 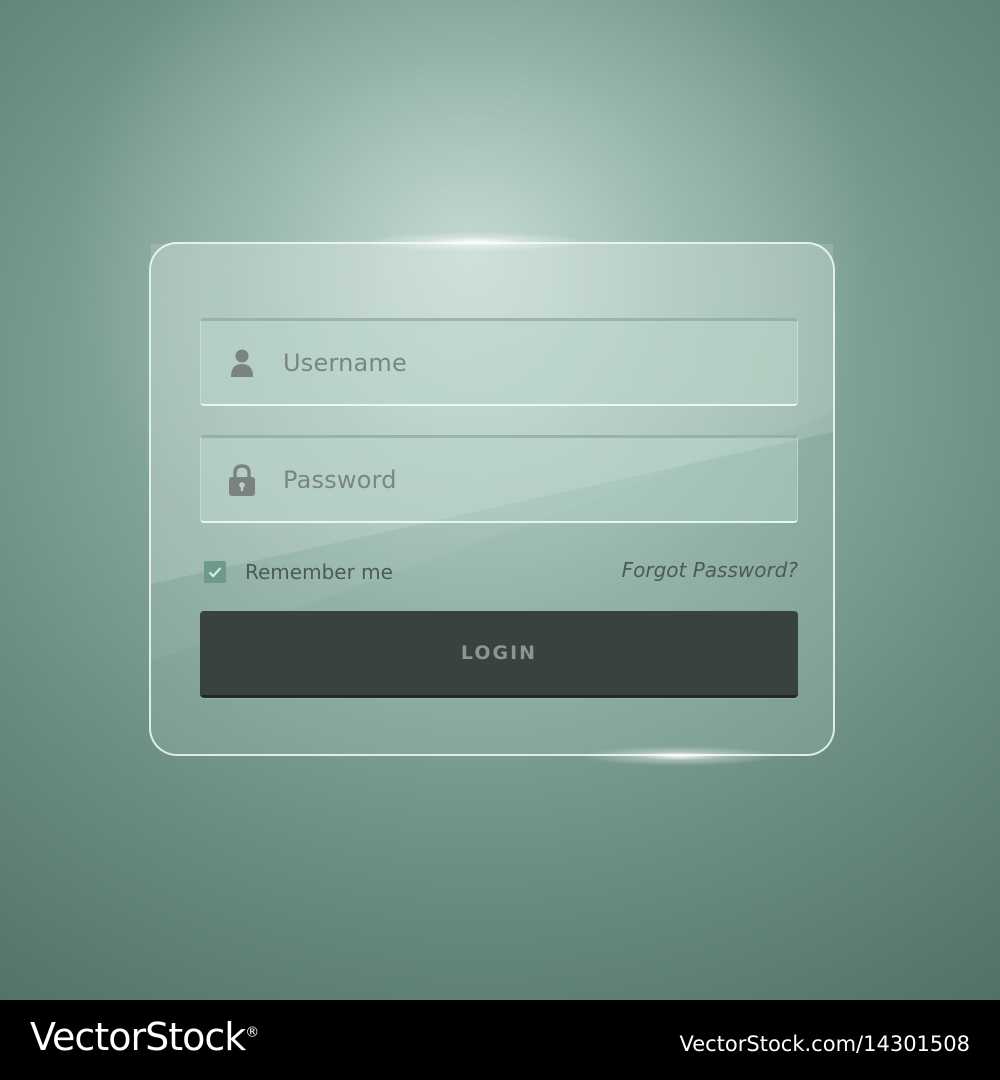 What do you see at coordinates (340, 479) in the screenshot?
I see `password-placeholder: Password` at bounding box center [340, 479].